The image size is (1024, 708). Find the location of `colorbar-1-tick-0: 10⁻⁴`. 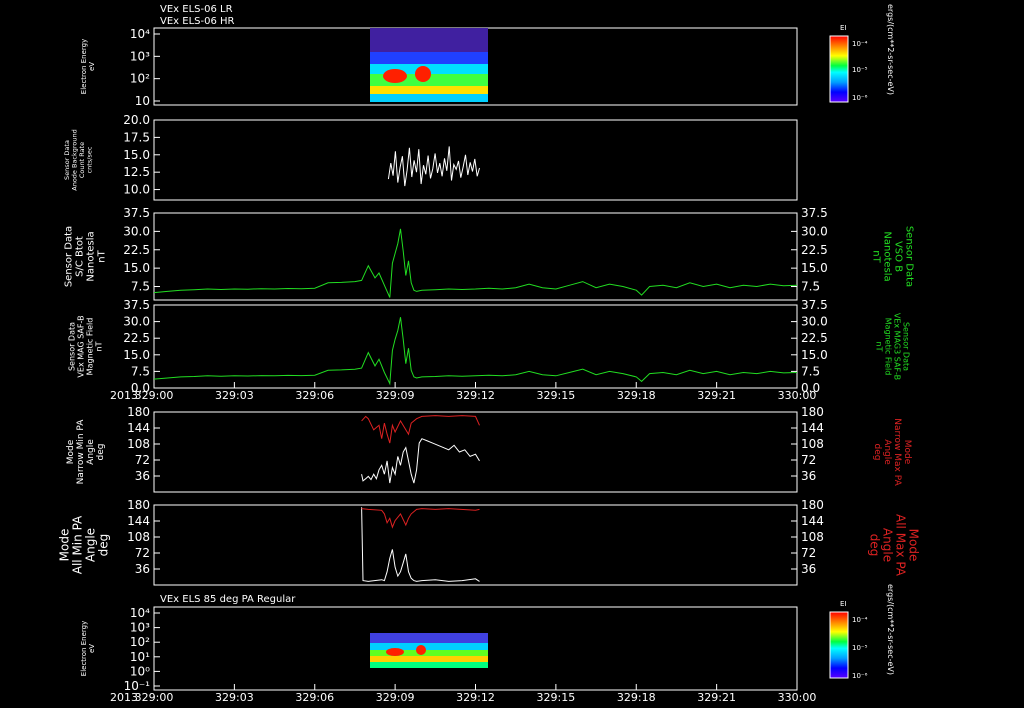

colorbar-1-tick-0: 10⁻⁴ is located at coordinates (860, 44).